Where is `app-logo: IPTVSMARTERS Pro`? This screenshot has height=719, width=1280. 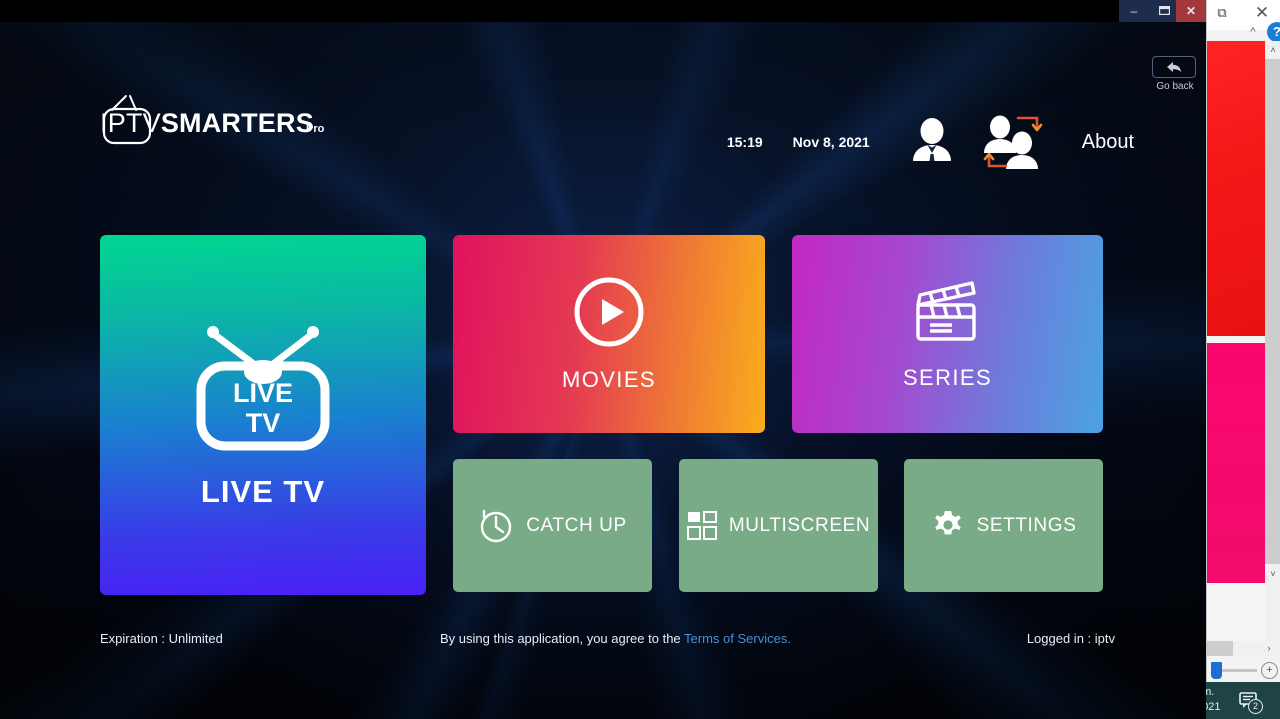
app-logo: IPTVSMARTERS Pro is located at coordinates (230, 124).